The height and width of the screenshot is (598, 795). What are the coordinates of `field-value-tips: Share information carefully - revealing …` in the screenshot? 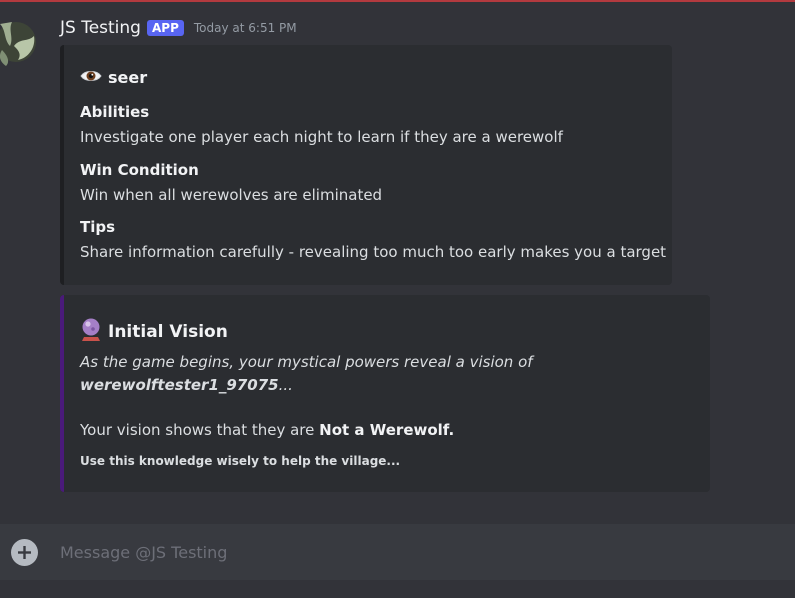 It's located at (373, 252).